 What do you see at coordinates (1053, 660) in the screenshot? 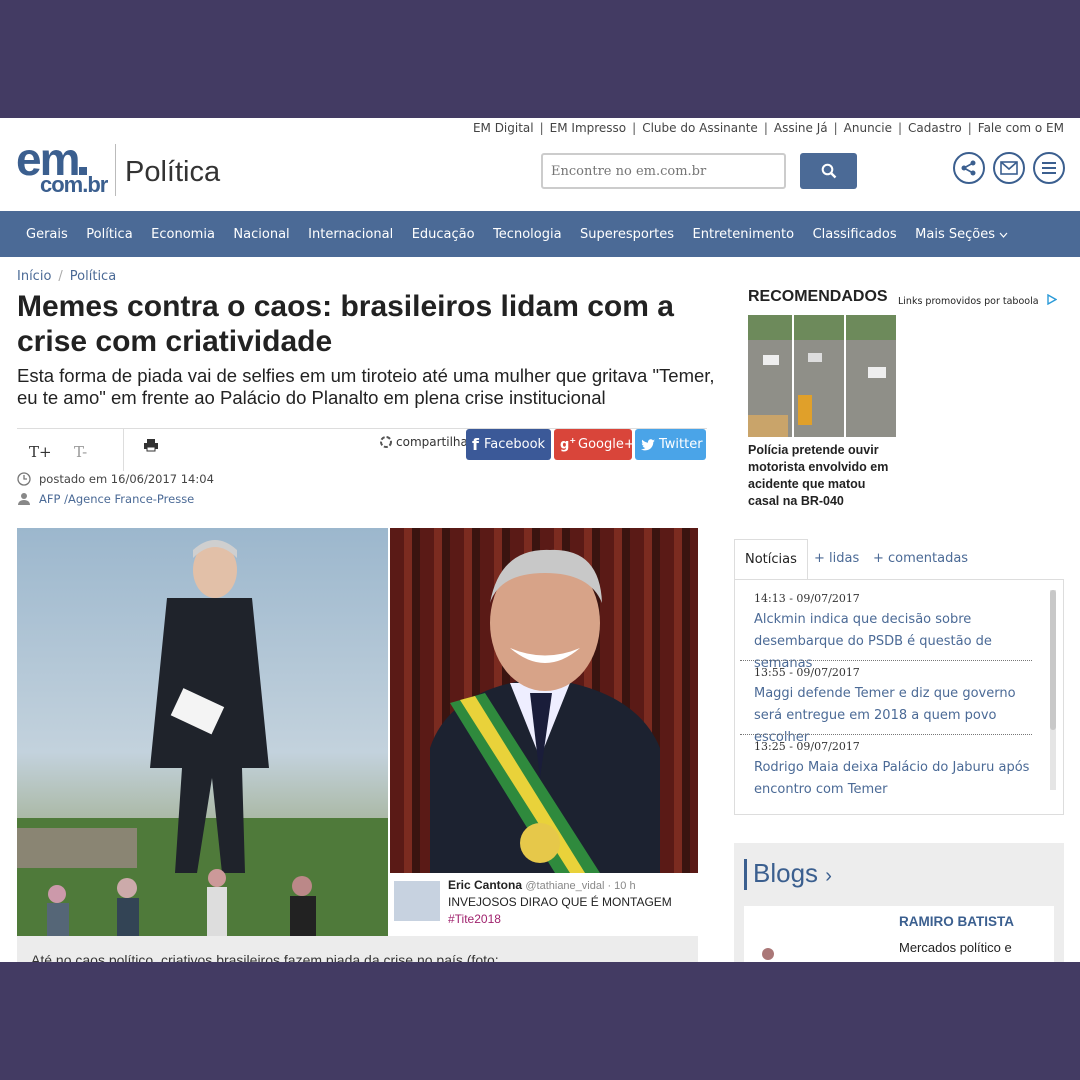
I see `news-scrollbar-thumb` at bounding box center [1053, 660].